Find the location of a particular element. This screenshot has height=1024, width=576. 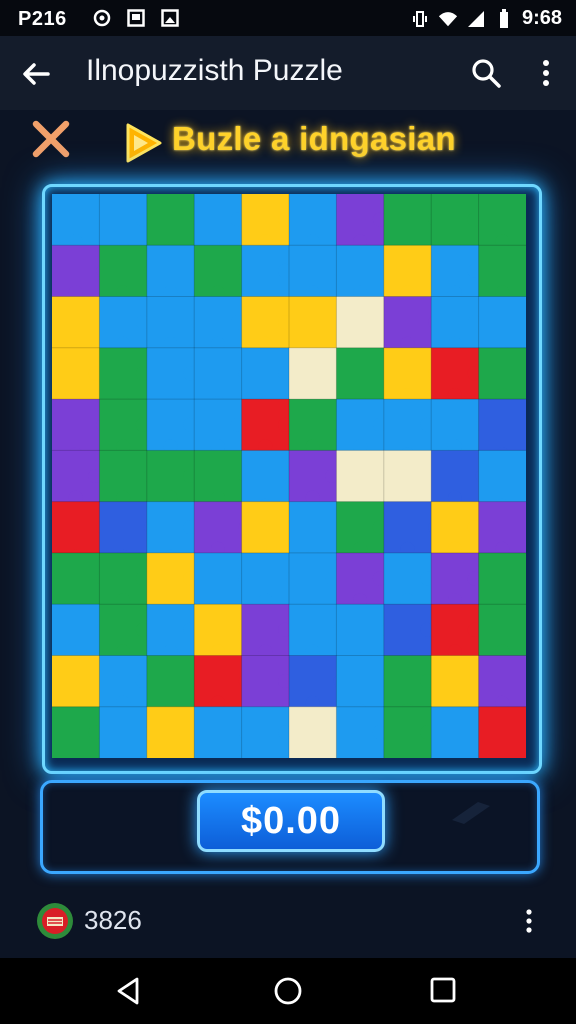

system-nav-bar is located at coordinates (288, 991).